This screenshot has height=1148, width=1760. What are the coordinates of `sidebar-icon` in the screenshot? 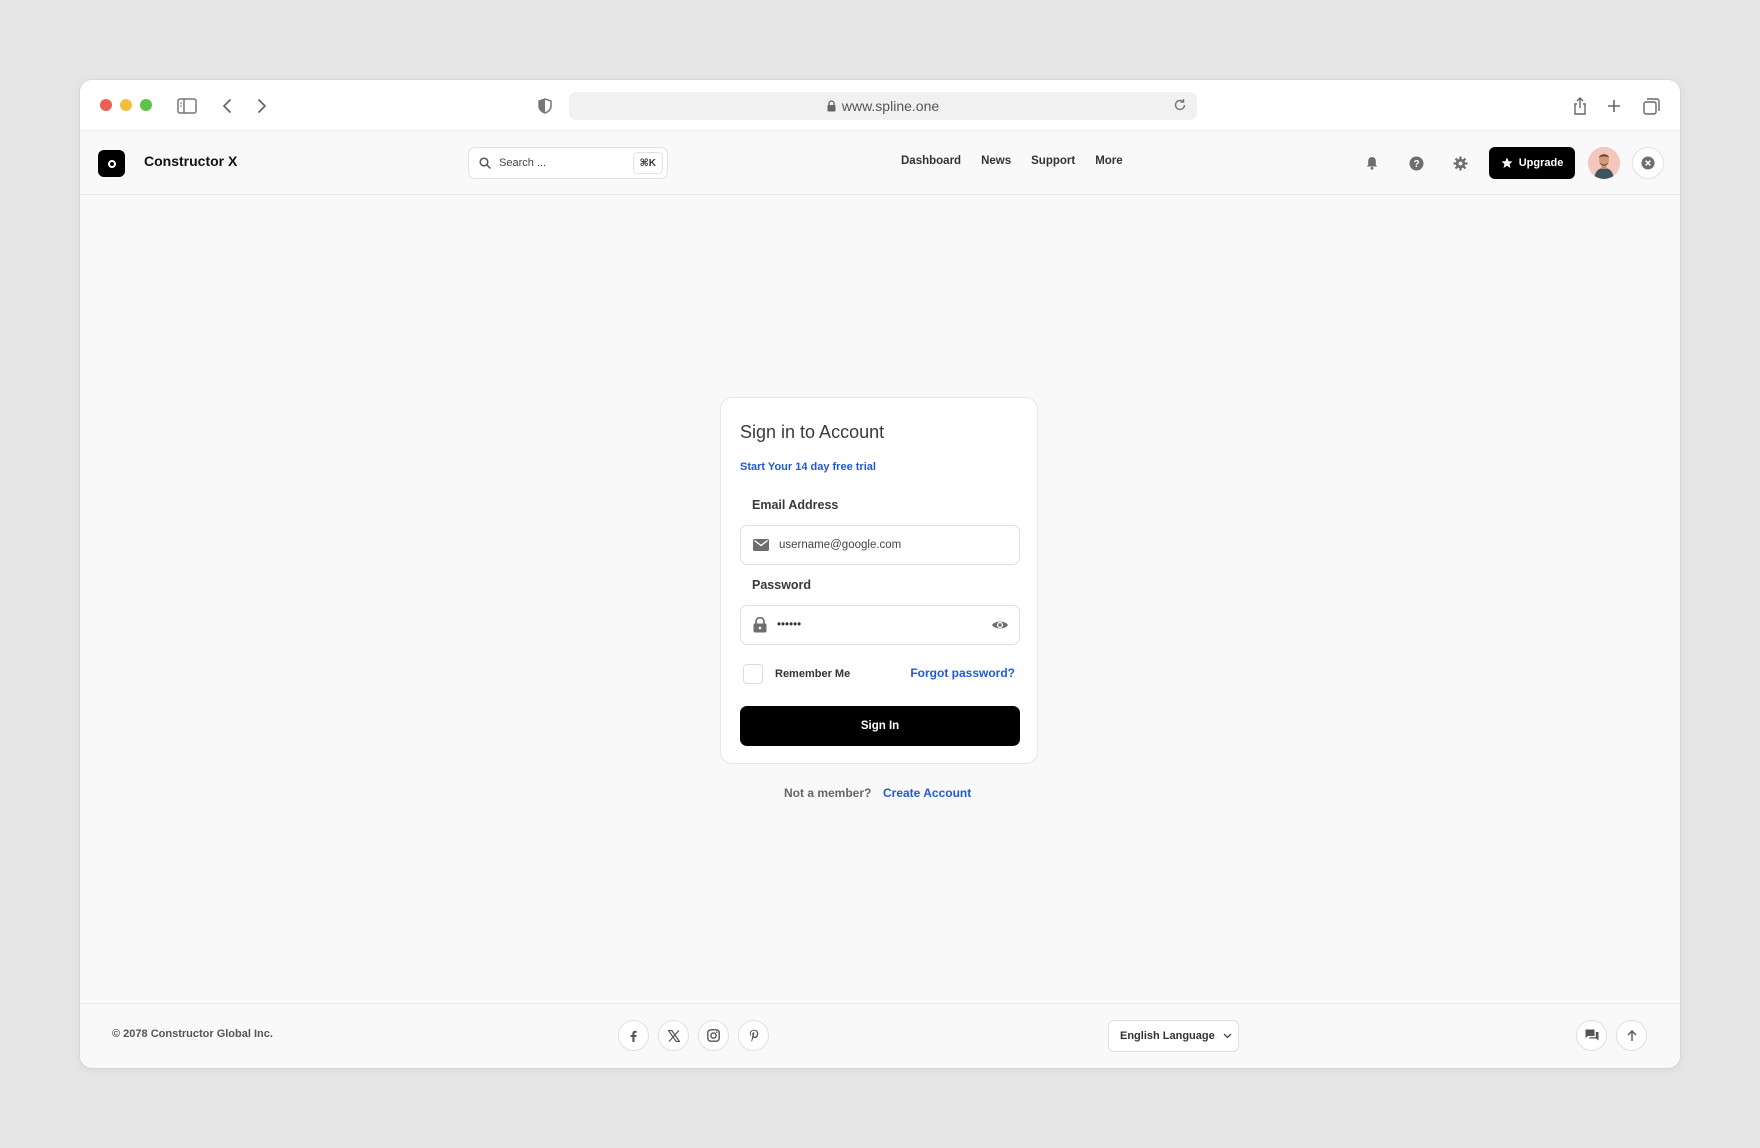 It's located at (187, 106).